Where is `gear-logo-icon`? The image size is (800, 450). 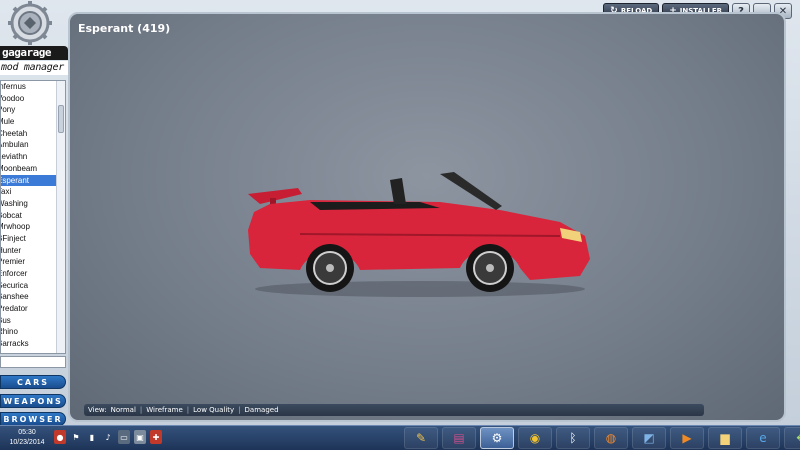 gear-logo-icon is located at coordinates (30, 23).